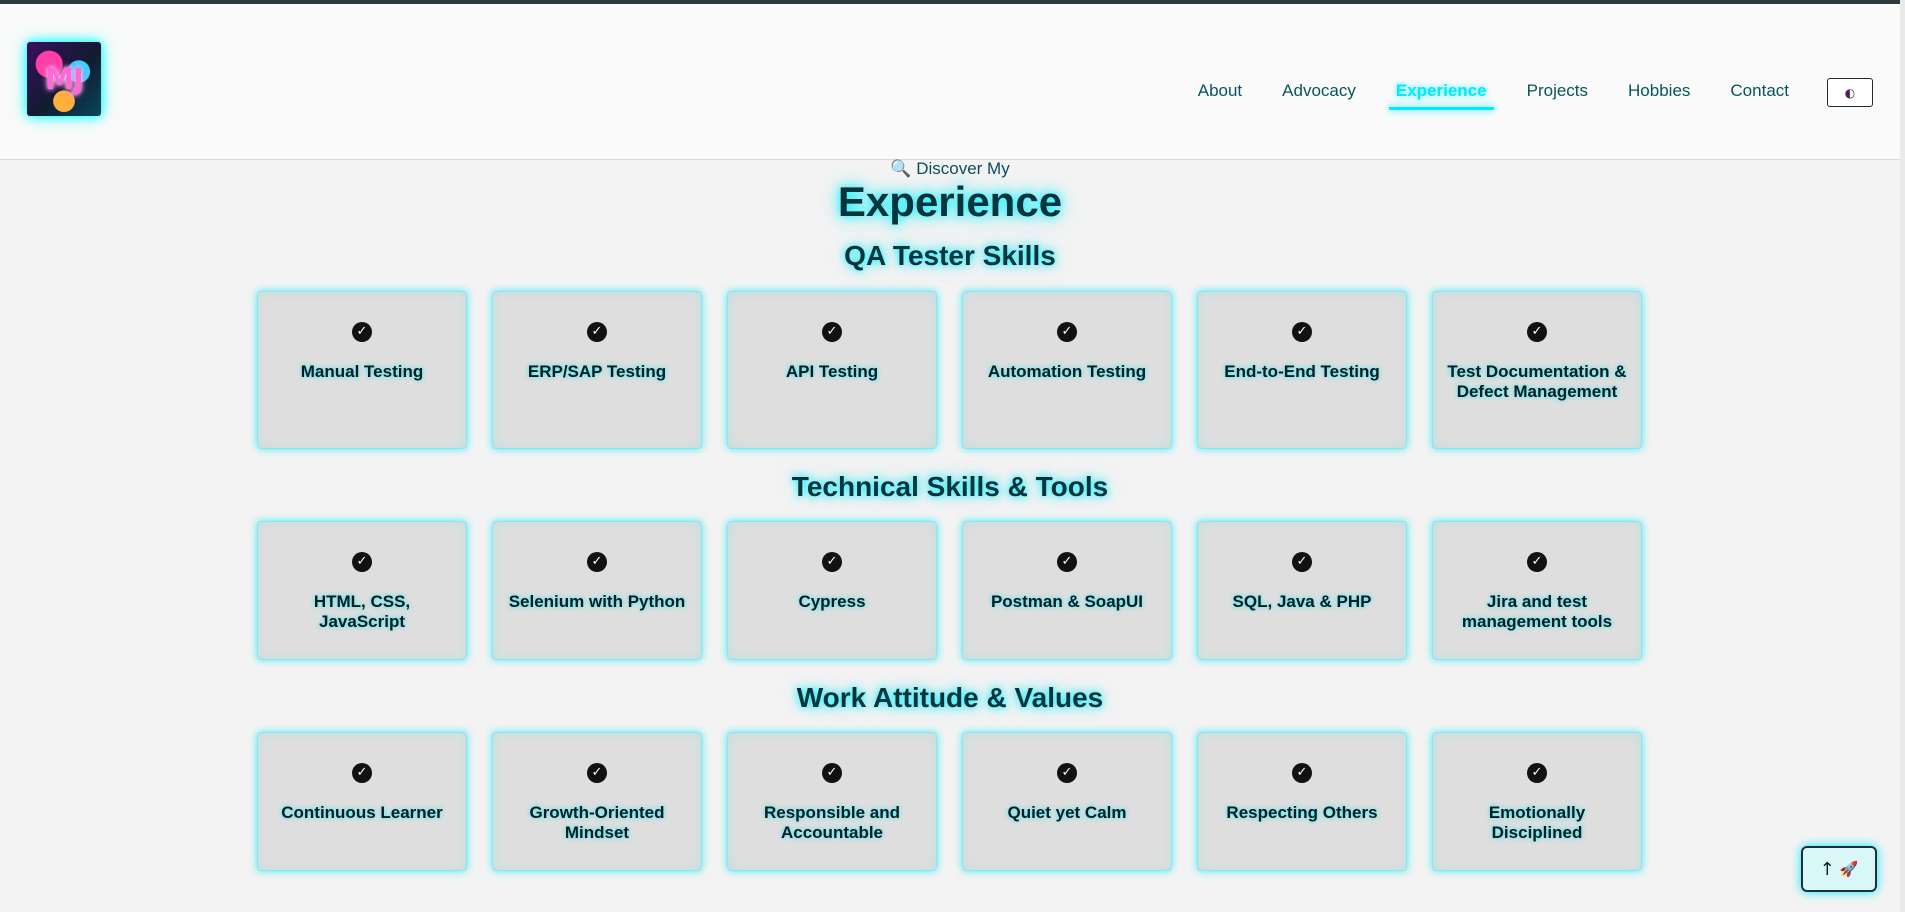  I want to click on hero-kicker: 🔍 Discover My, so click(950, 169).